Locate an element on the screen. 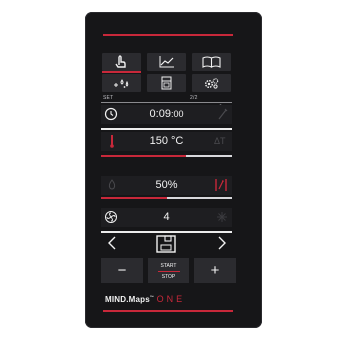 This screenshot has width=340, height=340. start-label: START is located at coordinates (168, 266).